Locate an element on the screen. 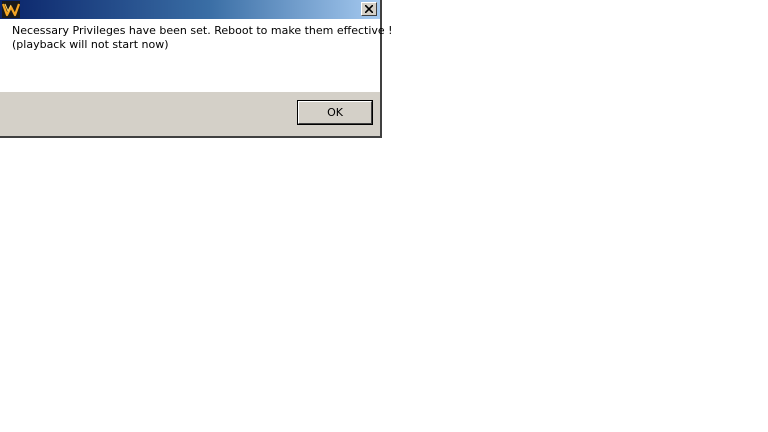  message-line-2: (playback will not start now) is located at coordinates (90, 44).